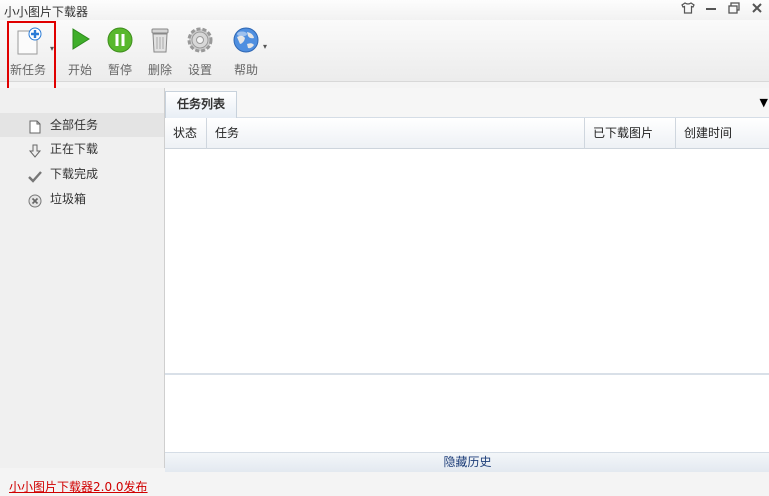  Describe the element at coordinates (246, 41) in the screenshot. I see `globe-icon` at that location.